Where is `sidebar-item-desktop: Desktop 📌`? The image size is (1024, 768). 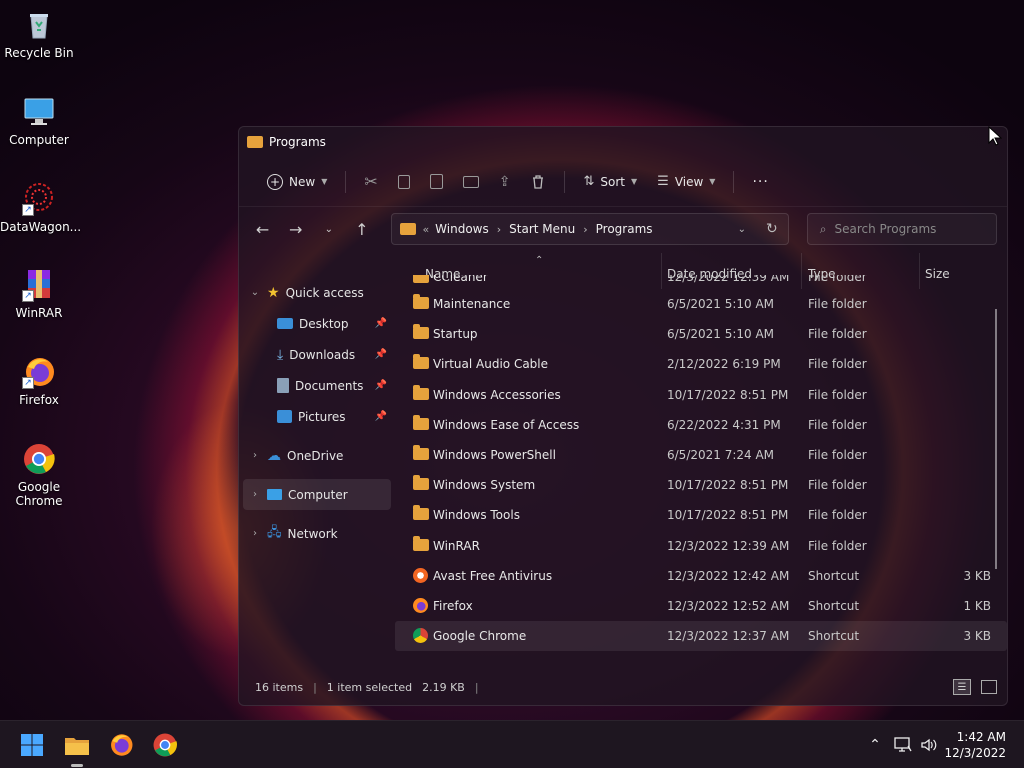 sidebar-item-desktop: Desktop 📌 is located at coordinates (317, 323).